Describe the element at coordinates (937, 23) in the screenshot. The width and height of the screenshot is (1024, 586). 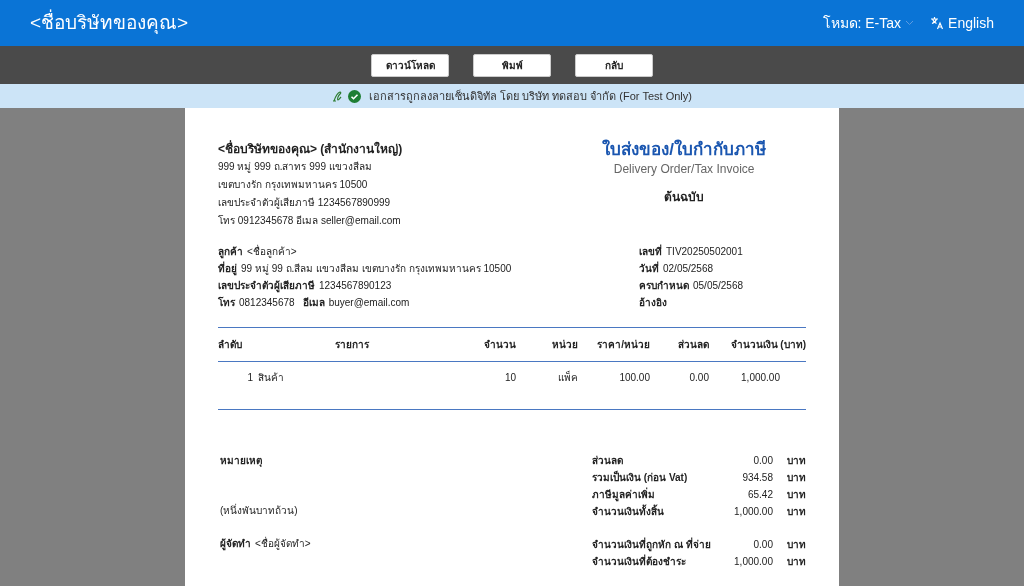
I see `translate-icon` at that location.